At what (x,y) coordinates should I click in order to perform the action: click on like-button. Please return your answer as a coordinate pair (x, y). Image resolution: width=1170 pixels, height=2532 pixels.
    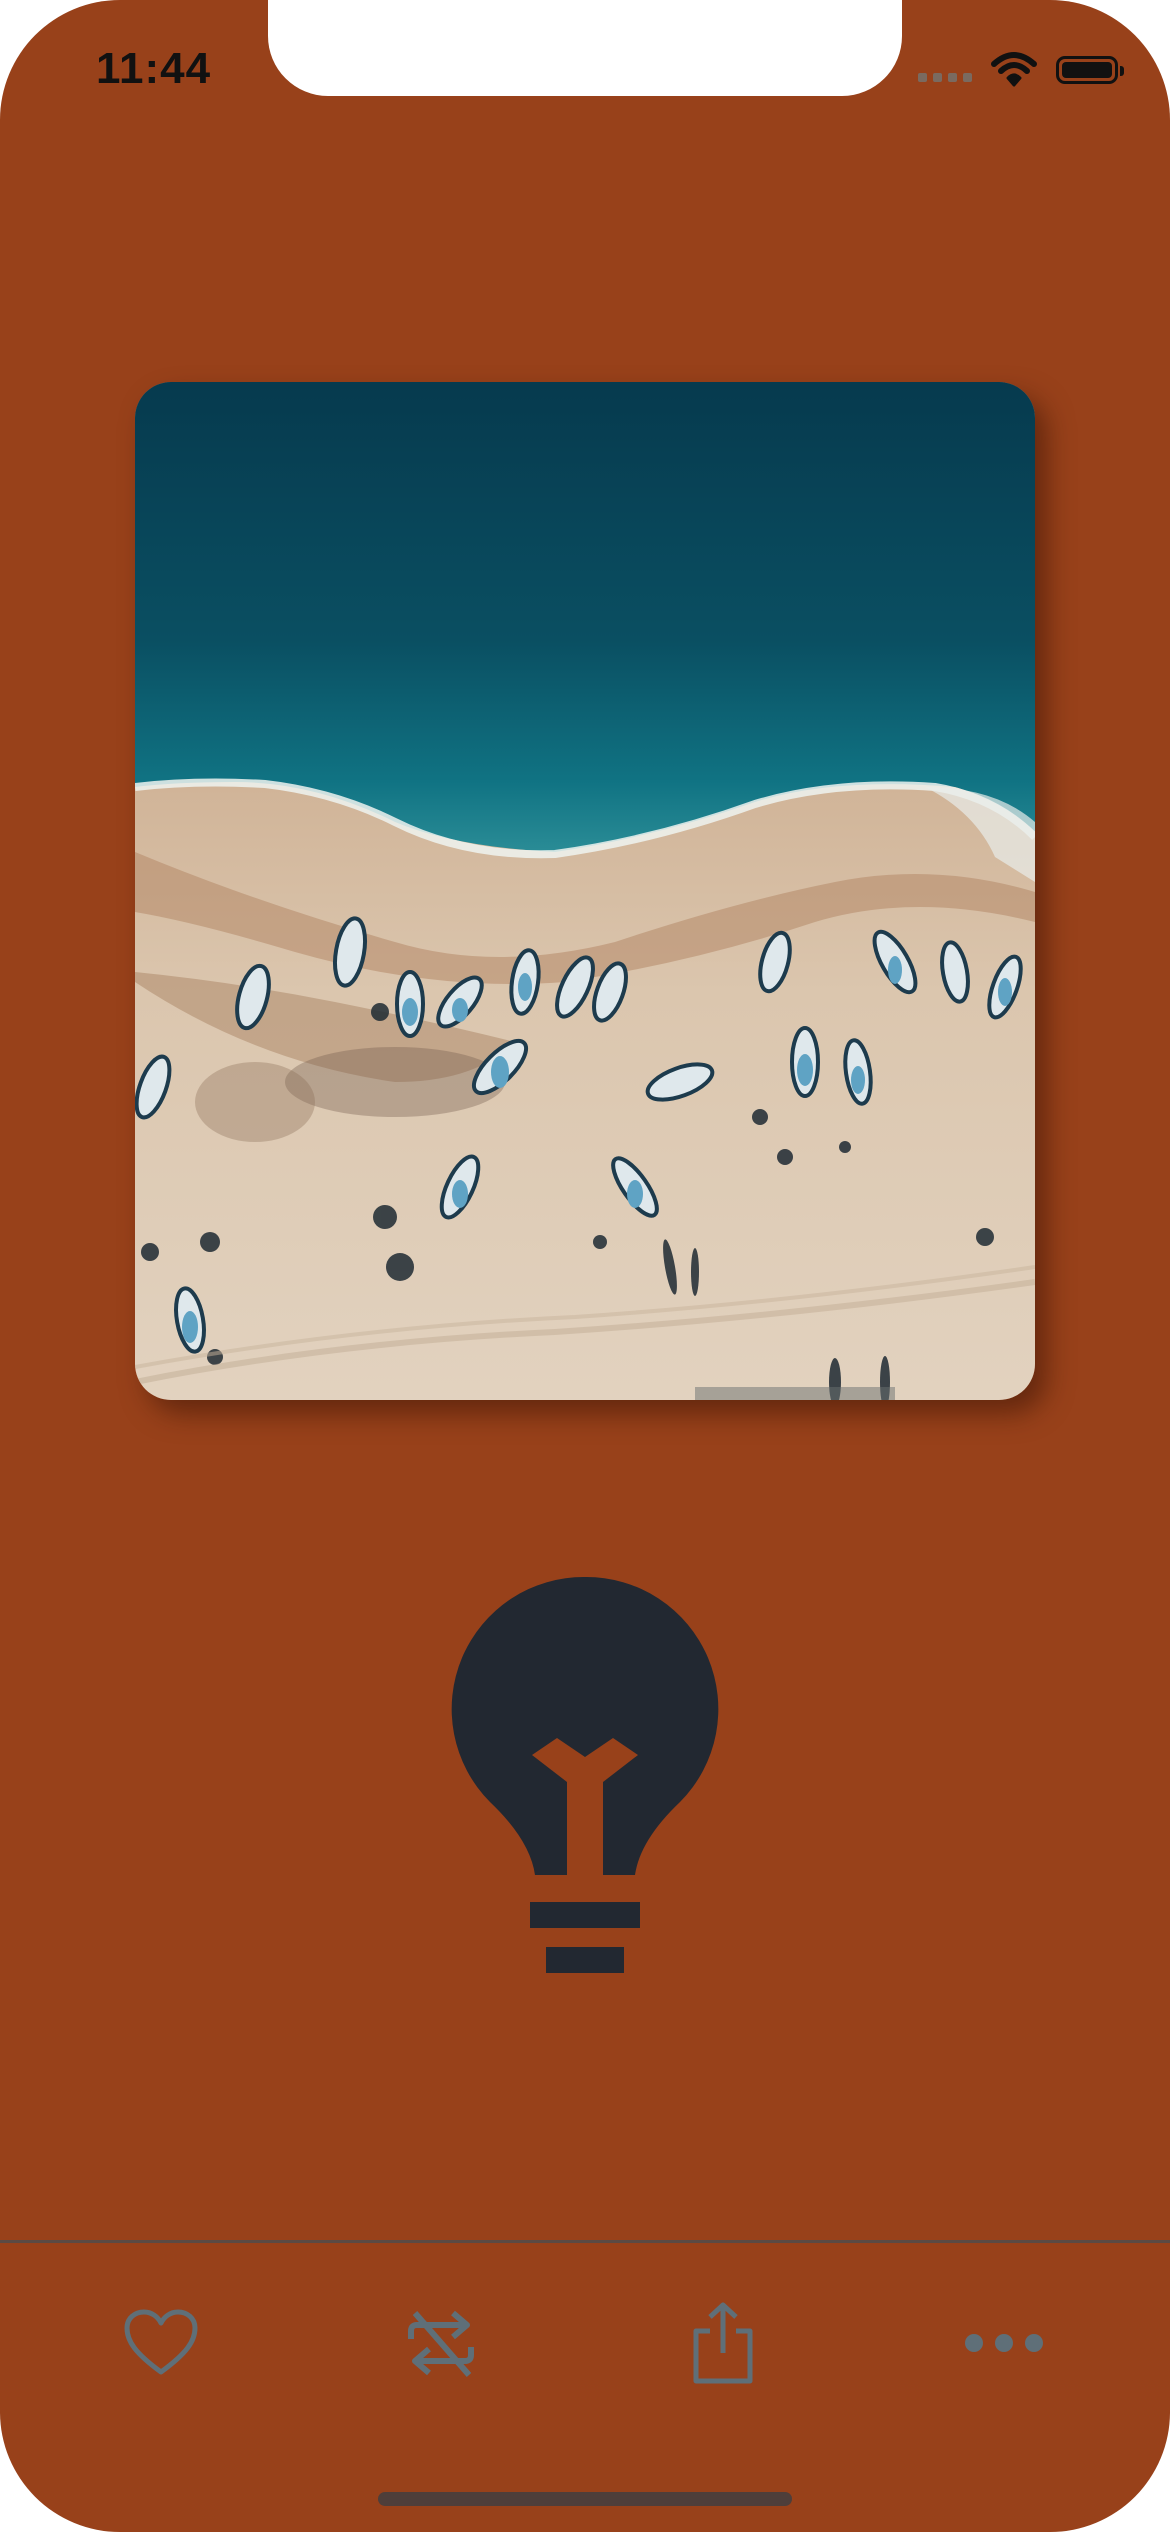
    Looking at the image, I should click on (161, 2343).